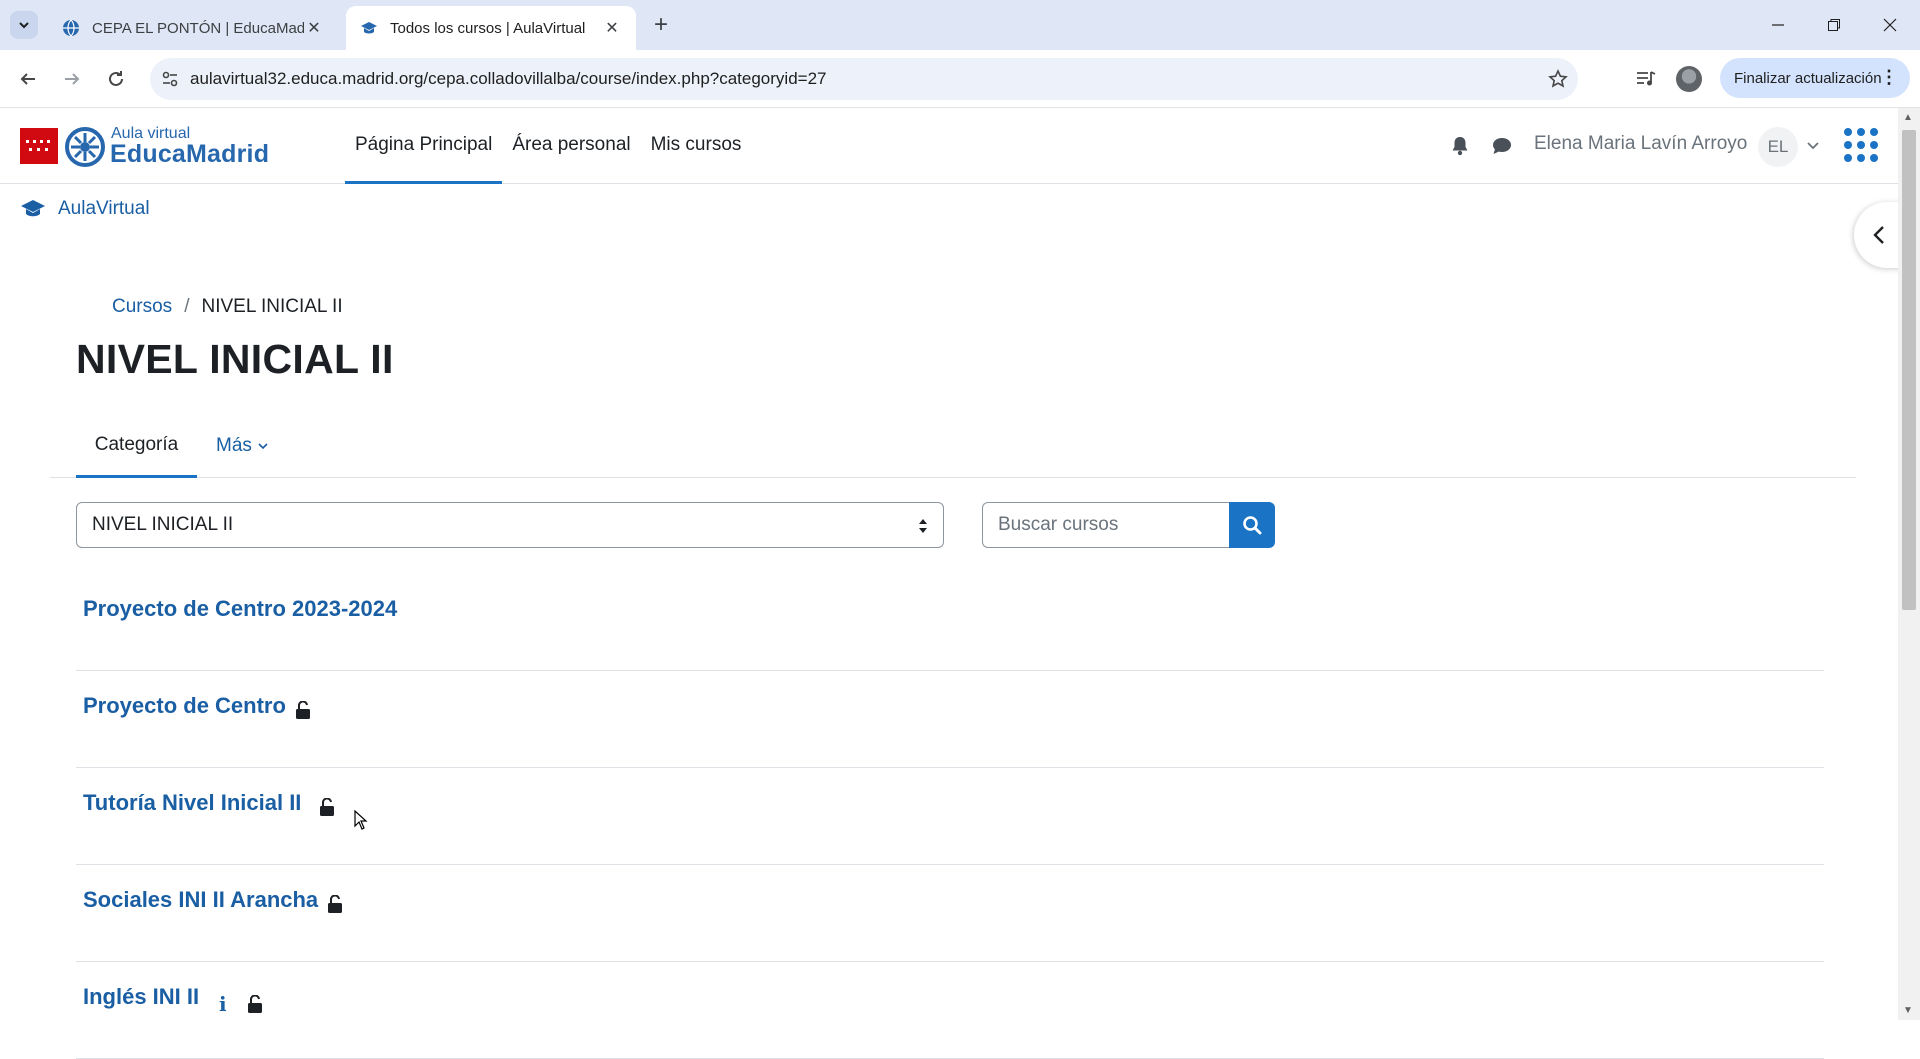 Image resolution: width=1920 pixels, height=1059 pixels. Describe the element at coordinates (1558, 79) in the screenshot. I see `bookmark-star-icon` at that location.